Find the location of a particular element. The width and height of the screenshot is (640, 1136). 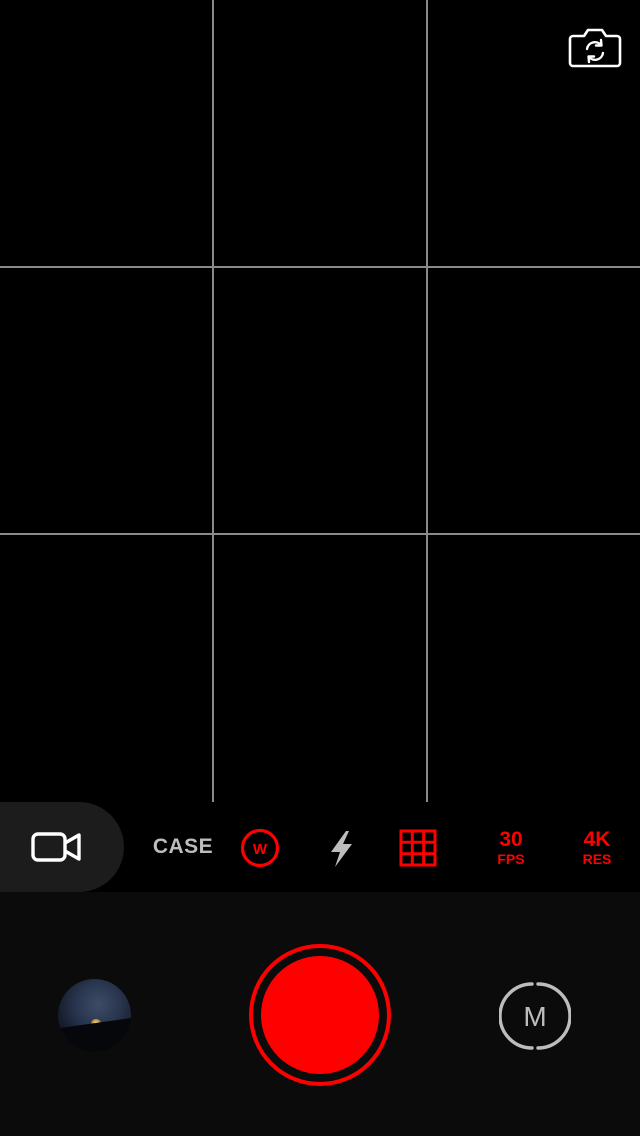

mode-selector-button is located at coordinates (62, 847).